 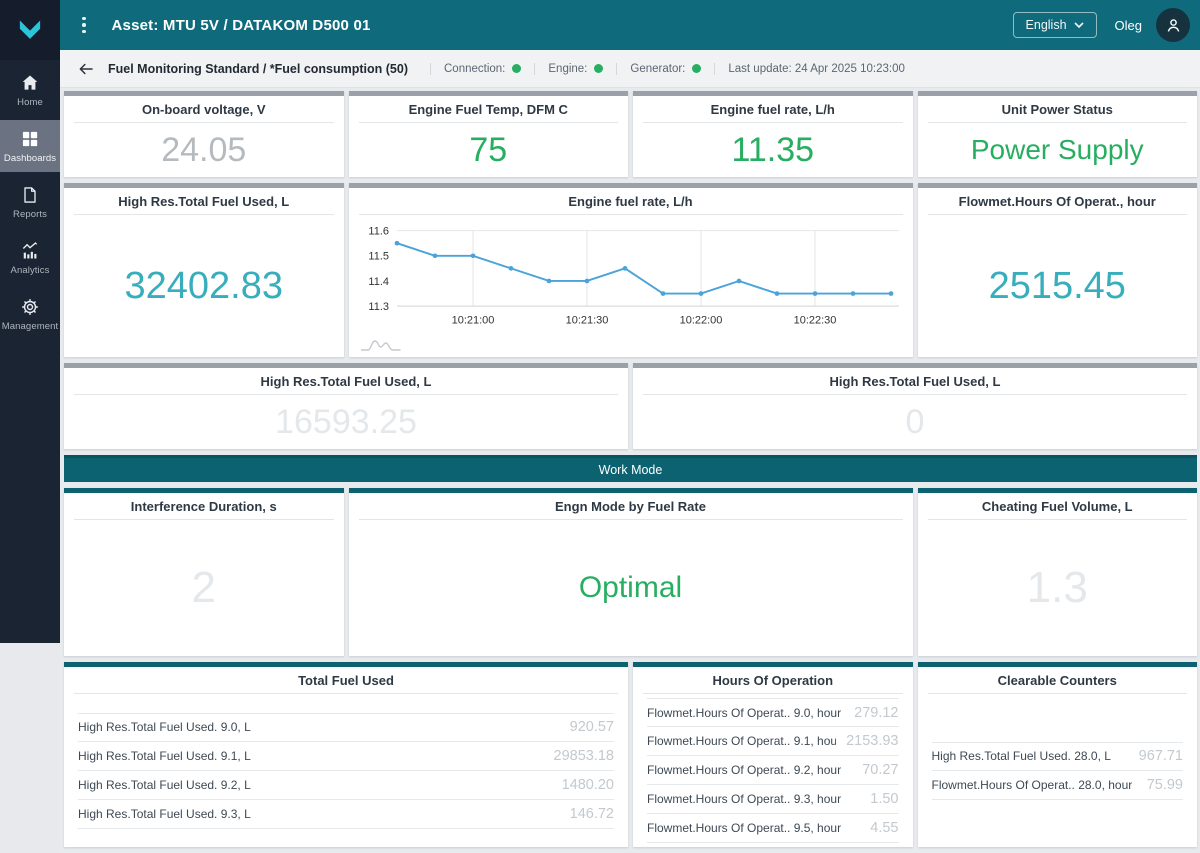 I want to click on svg-text: 11.6, so click(x=378, y=232).